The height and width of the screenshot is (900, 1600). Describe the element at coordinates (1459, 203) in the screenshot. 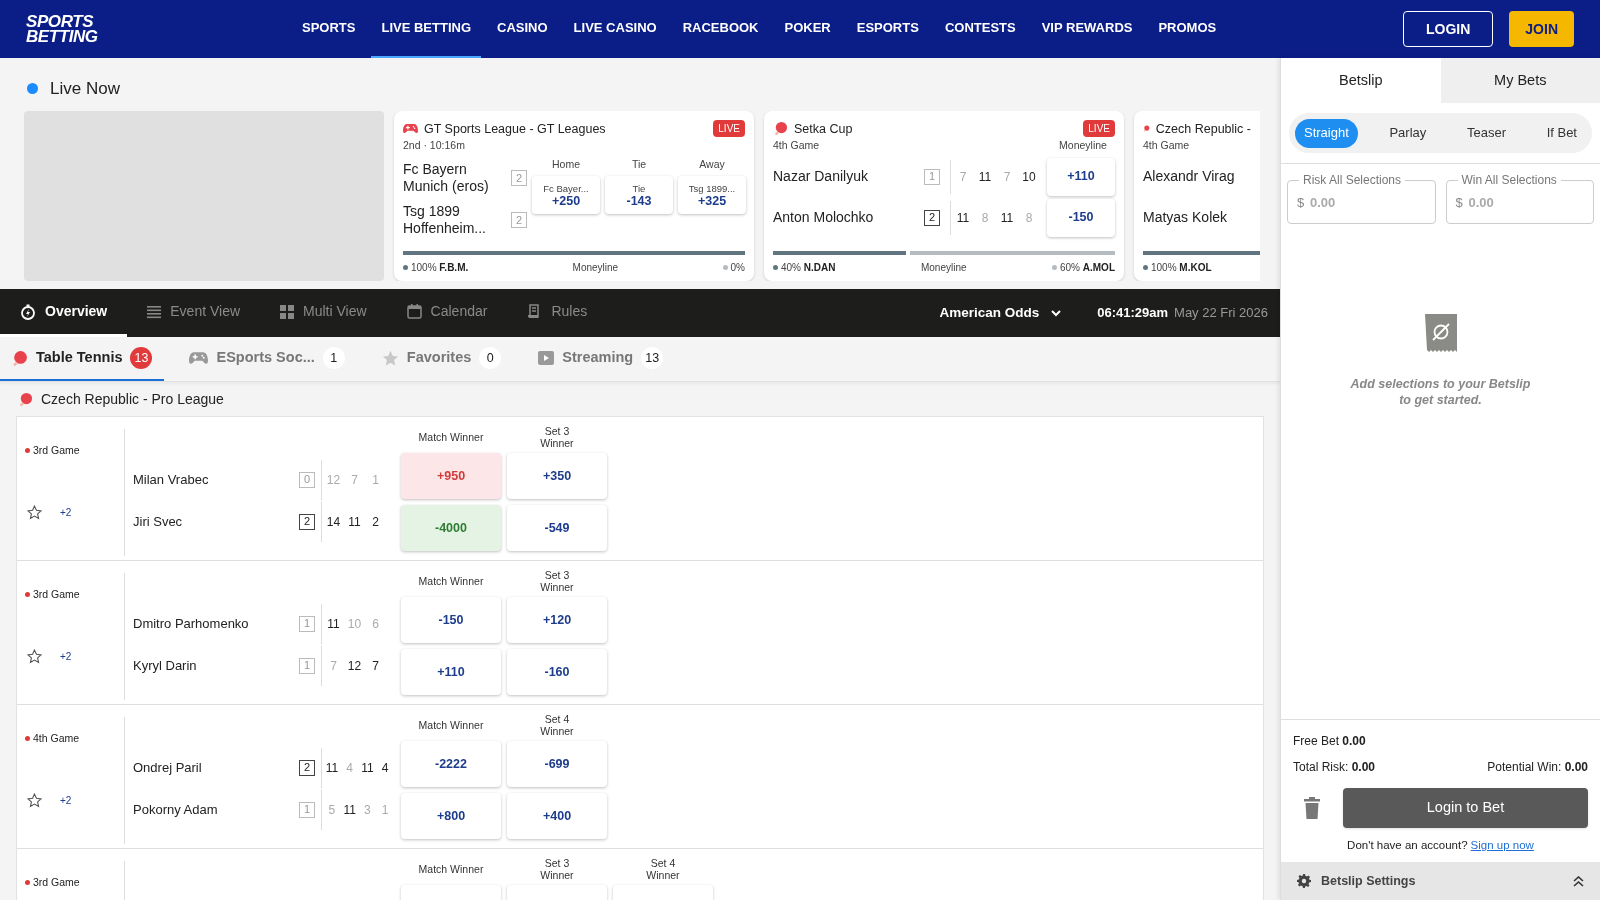

I see `currency-prefix: $` at that location.